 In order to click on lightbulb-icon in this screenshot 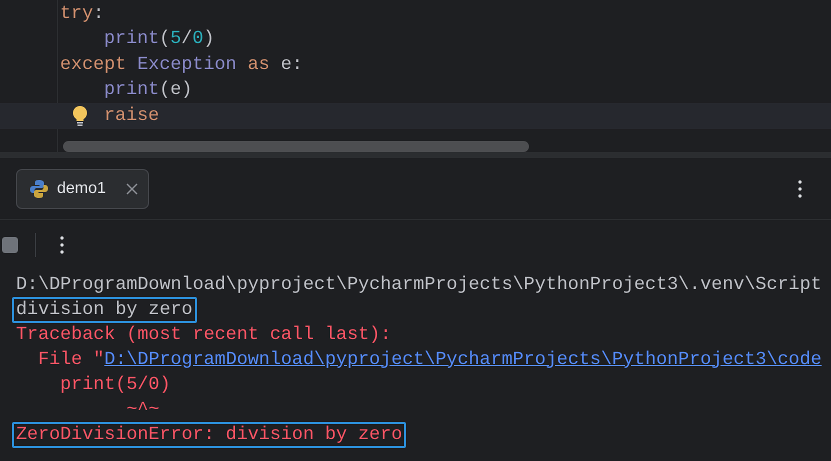, I will do `click(80, 116)`.